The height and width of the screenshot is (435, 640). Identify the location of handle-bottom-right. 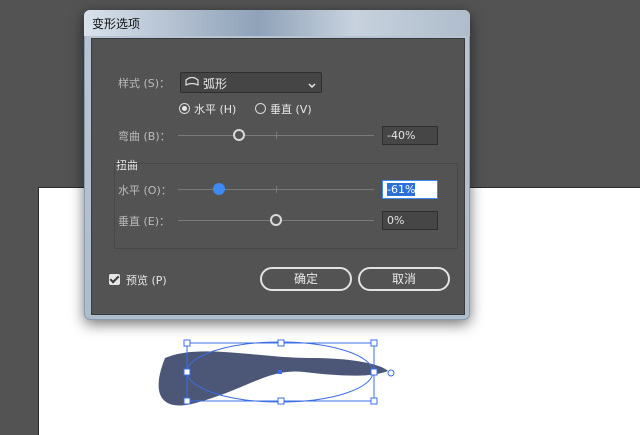
(374, 401).